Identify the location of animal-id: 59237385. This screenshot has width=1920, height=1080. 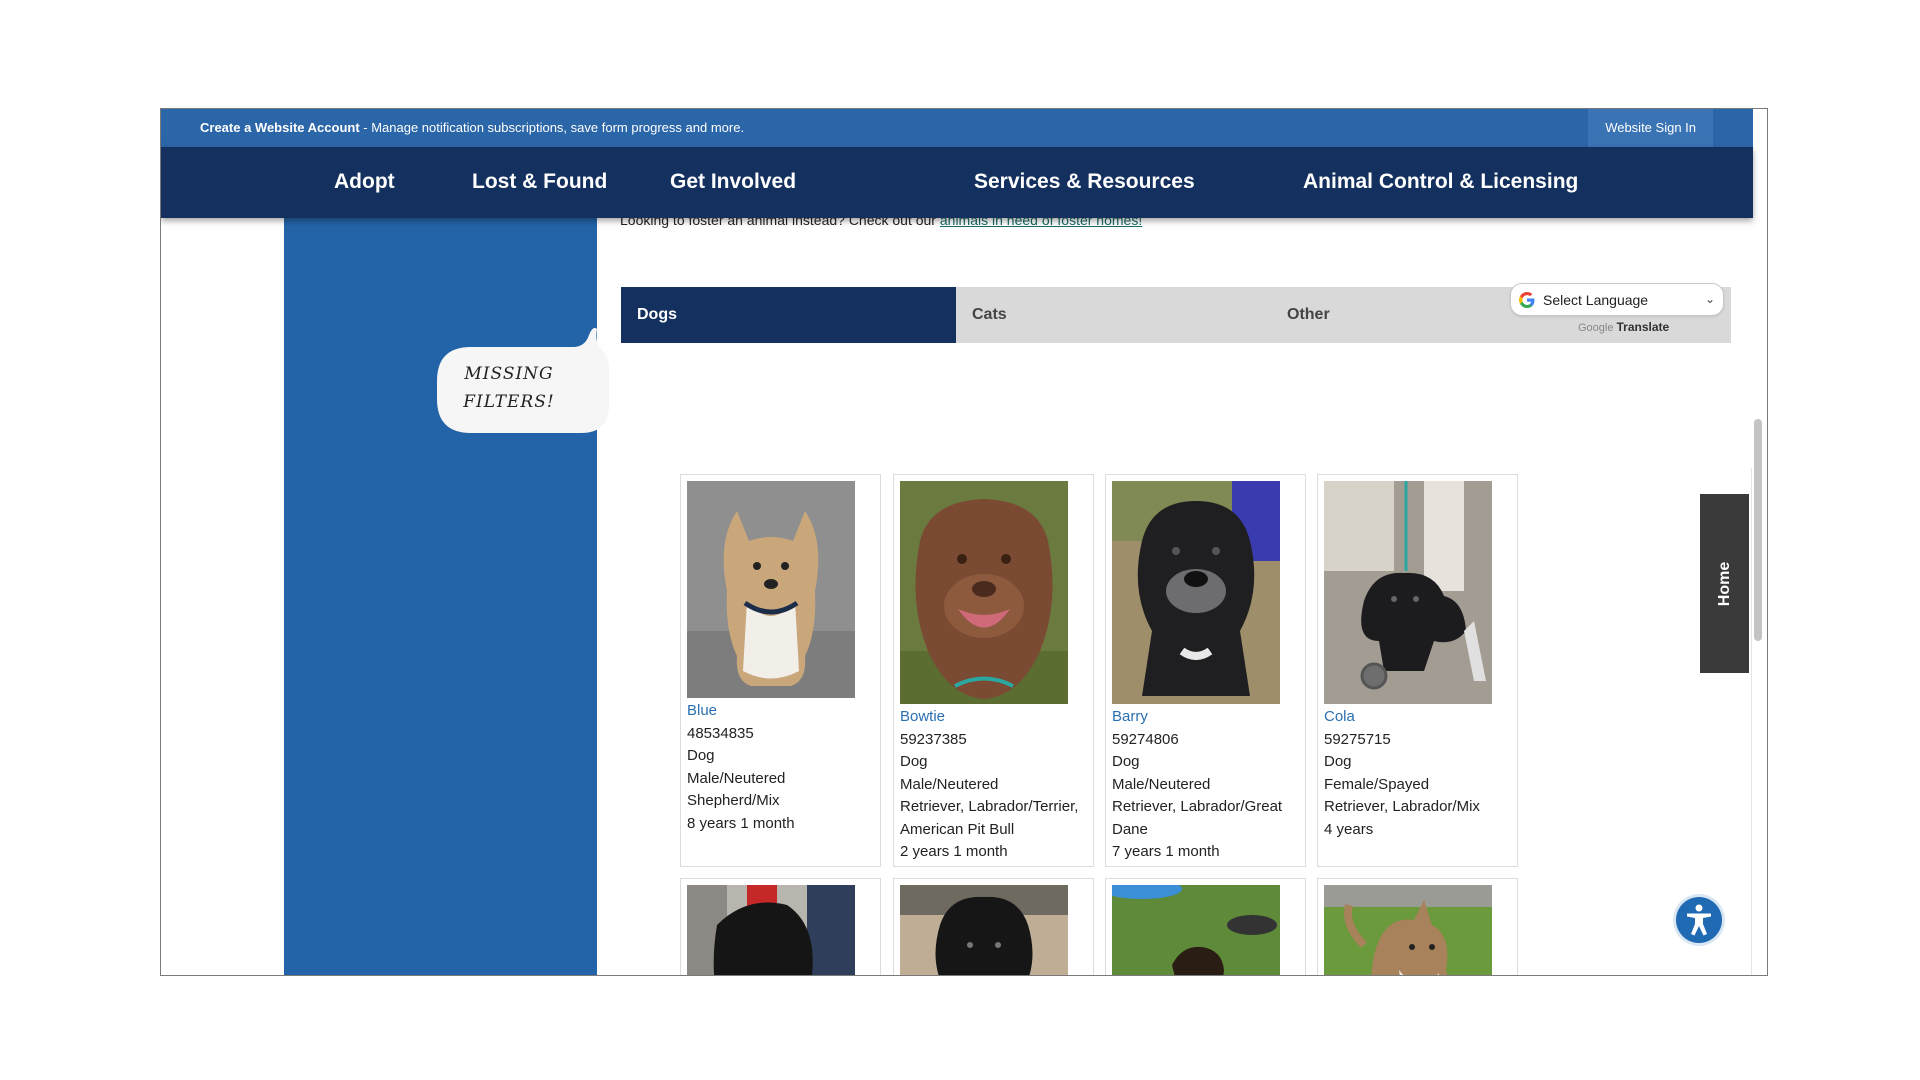
(933, 739).